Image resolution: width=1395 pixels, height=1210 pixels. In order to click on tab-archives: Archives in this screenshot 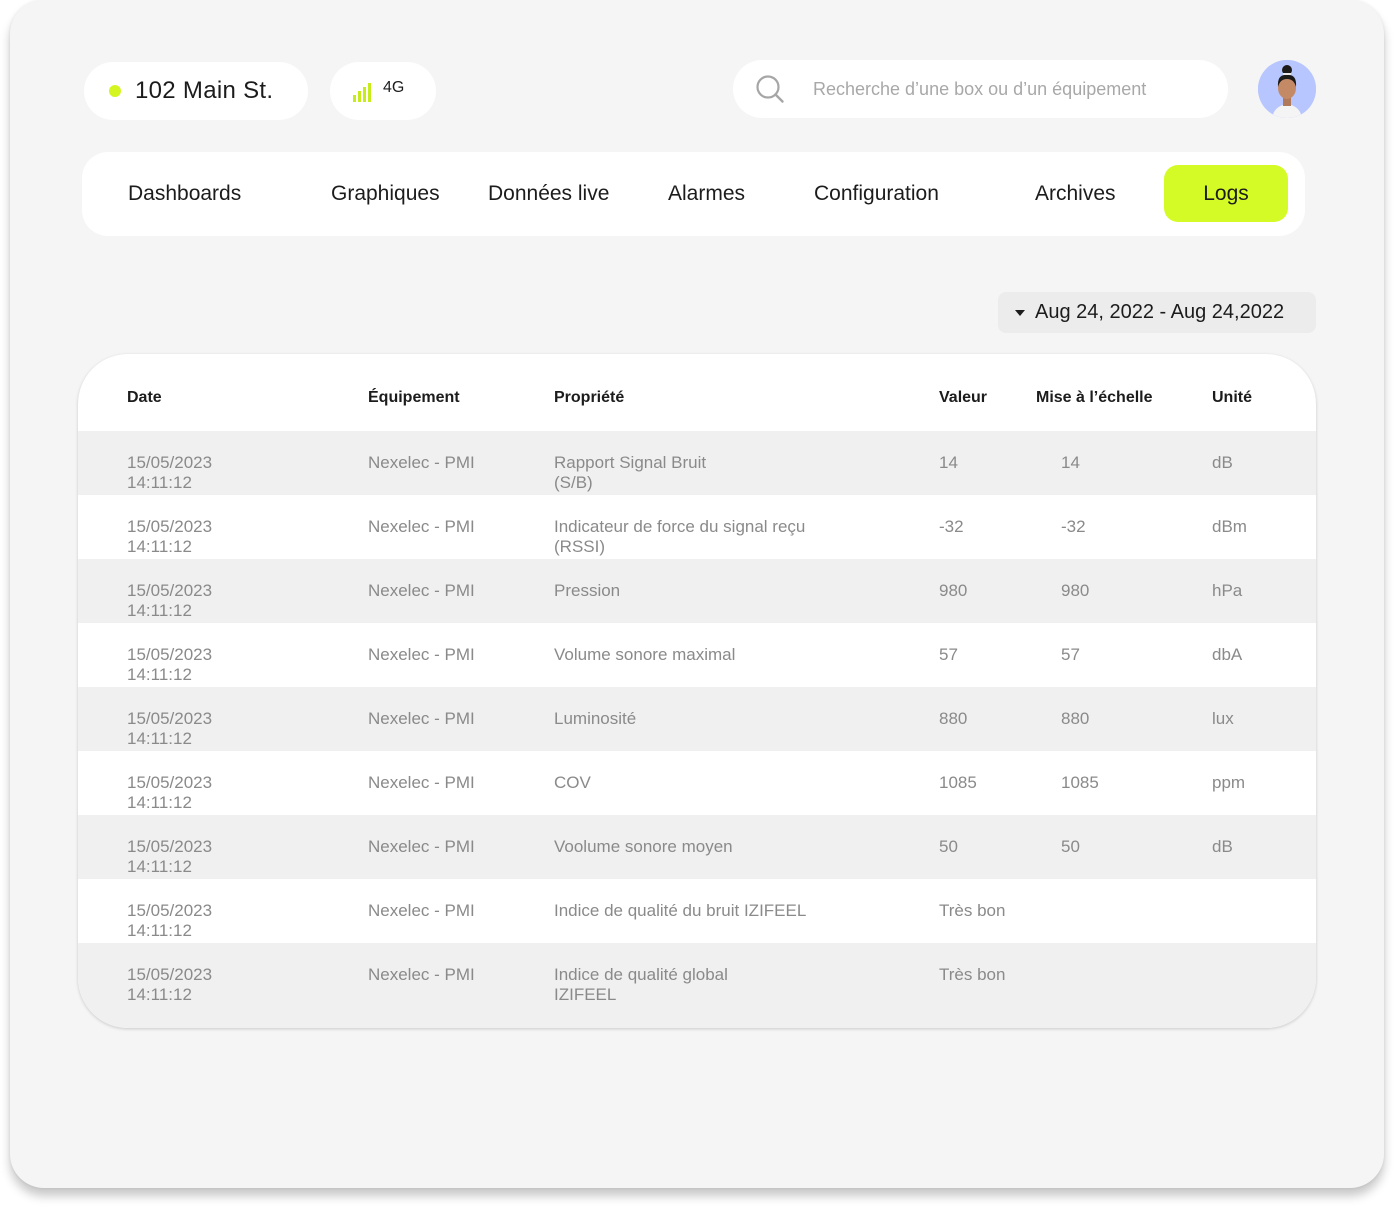, I will do `click(1075, 193)`.